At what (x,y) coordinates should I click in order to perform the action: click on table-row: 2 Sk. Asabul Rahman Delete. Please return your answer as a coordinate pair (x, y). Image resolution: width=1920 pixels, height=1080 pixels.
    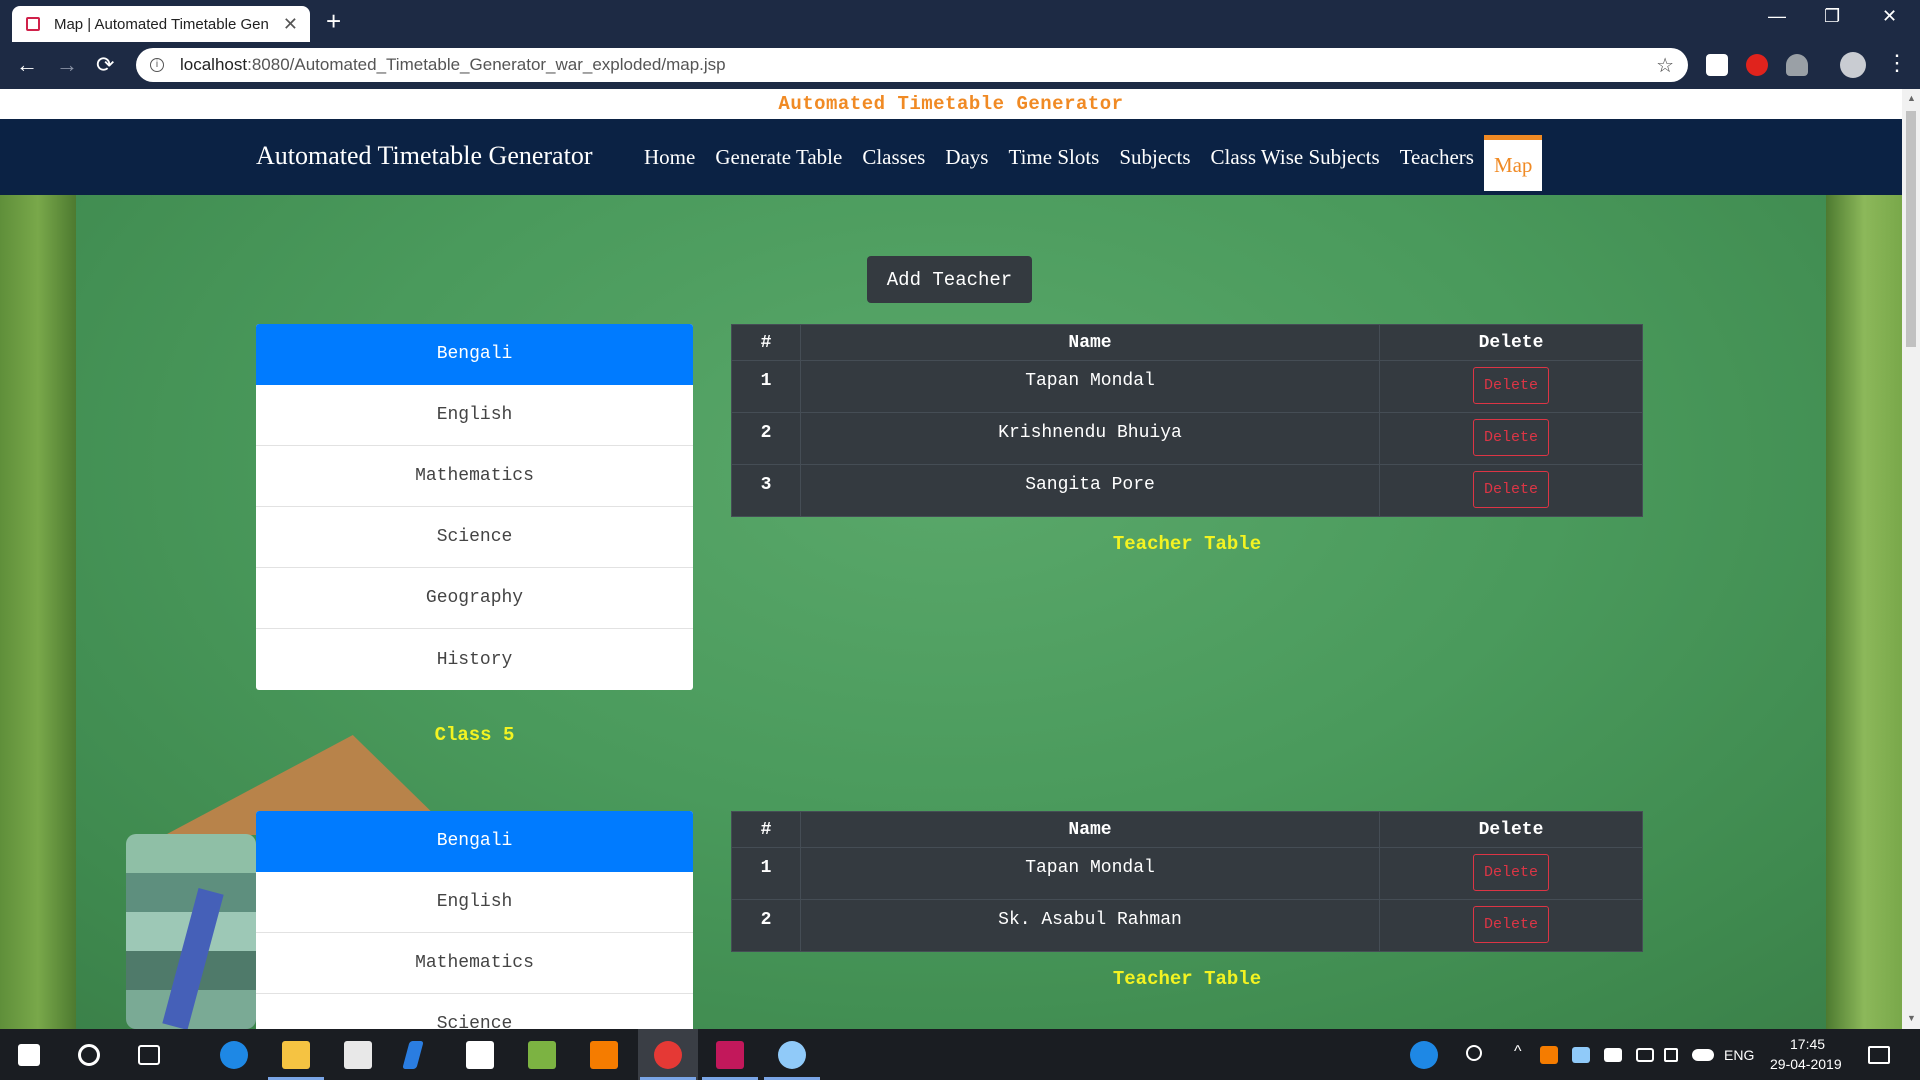
    Looking at the image, I should click on (1187, 925).